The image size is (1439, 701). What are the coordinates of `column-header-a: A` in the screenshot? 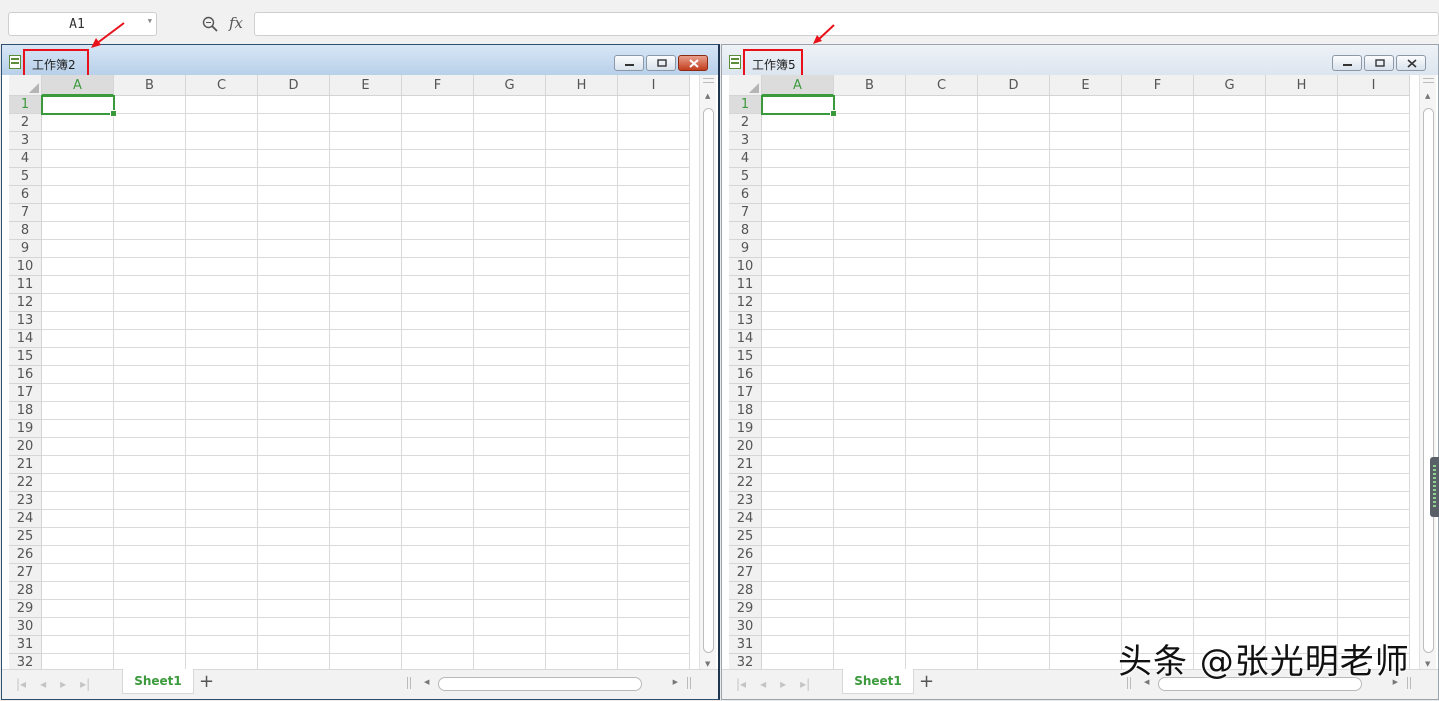 It's located at (78, 85).